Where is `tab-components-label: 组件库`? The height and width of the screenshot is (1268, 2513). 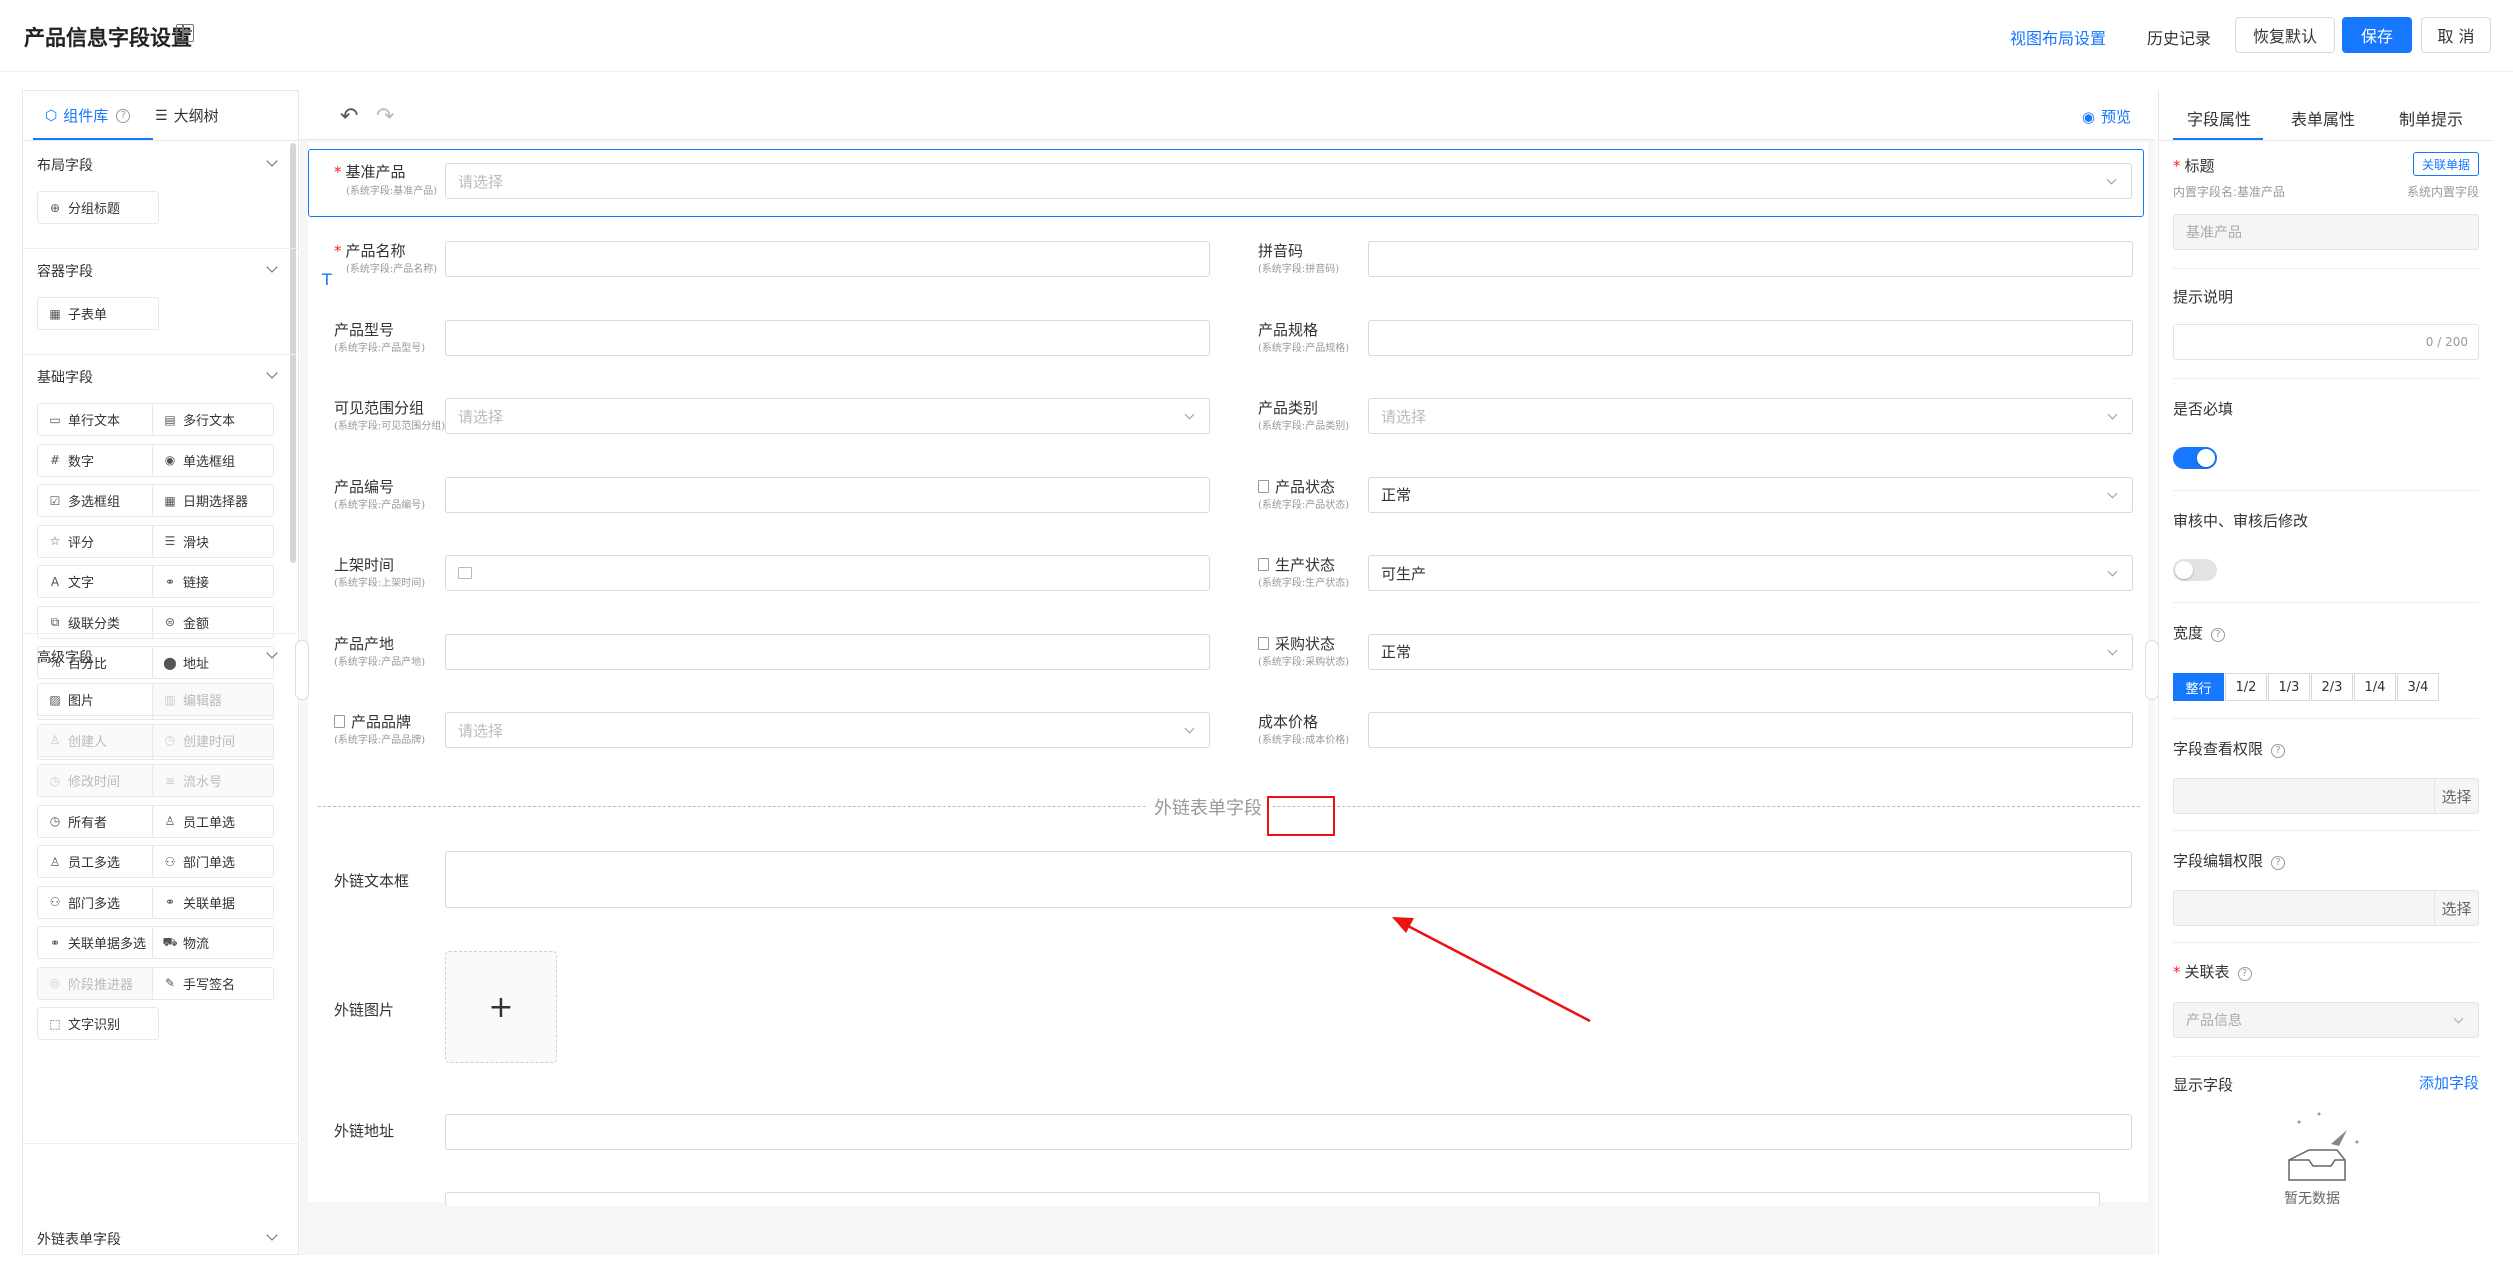 tab-components-label: 组件库 is located at coordinates (86, 116).